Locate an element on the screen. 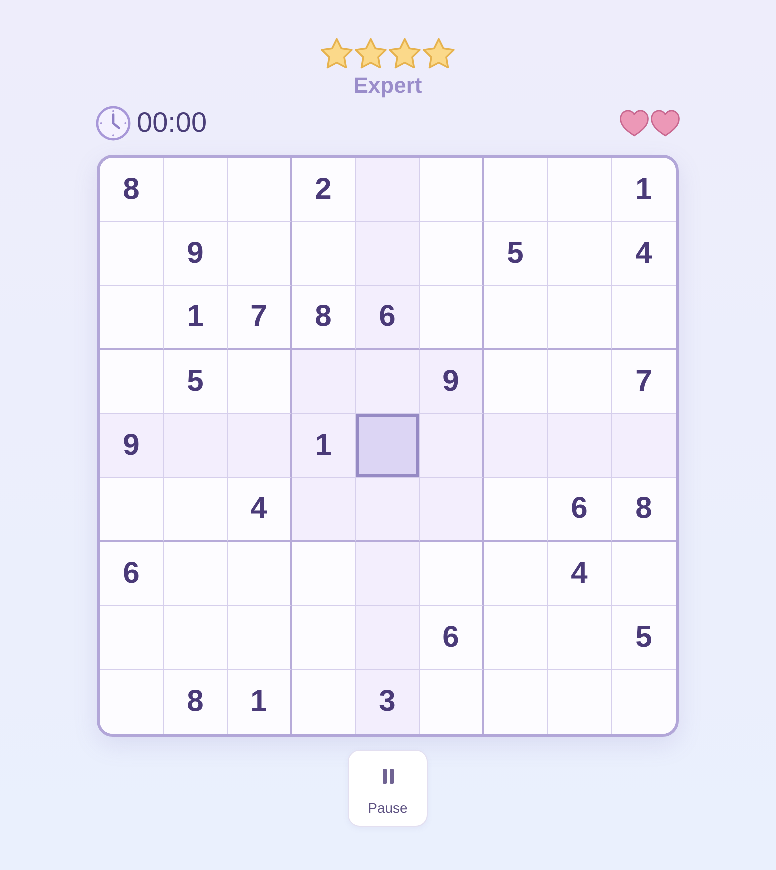 Image resolution: width=776 pixels, height=870 pixels. pause-icon is located at coordinates (388, 776).